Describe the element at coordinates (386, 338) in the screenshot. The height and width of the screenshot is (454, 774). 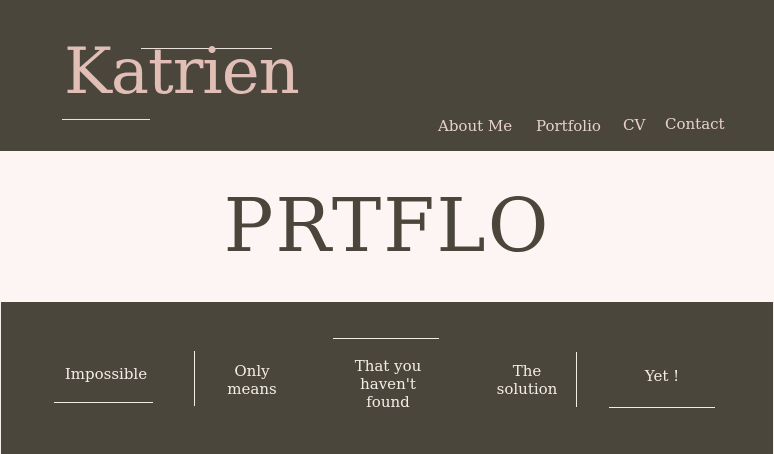
I see `divider-overline-that-you` at that location.